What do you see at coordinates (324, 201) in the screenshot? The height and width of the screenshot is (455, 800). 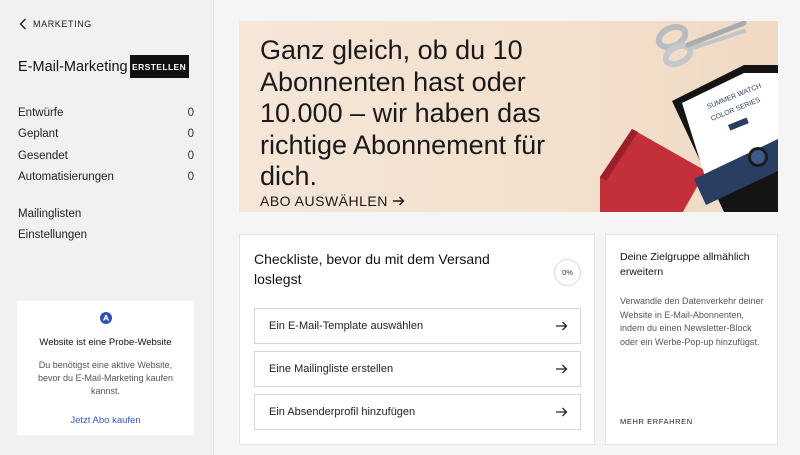 I see `cta-label: ABO AUSWÄHLEN` at bounding box center [324, 201].